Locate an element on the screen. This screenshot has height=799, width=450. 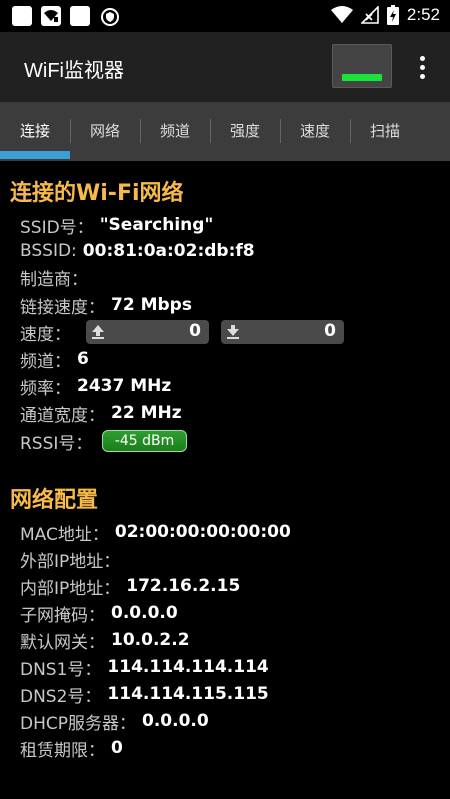
rssi-label: RSSI号 is located at coordinates (48, 443).